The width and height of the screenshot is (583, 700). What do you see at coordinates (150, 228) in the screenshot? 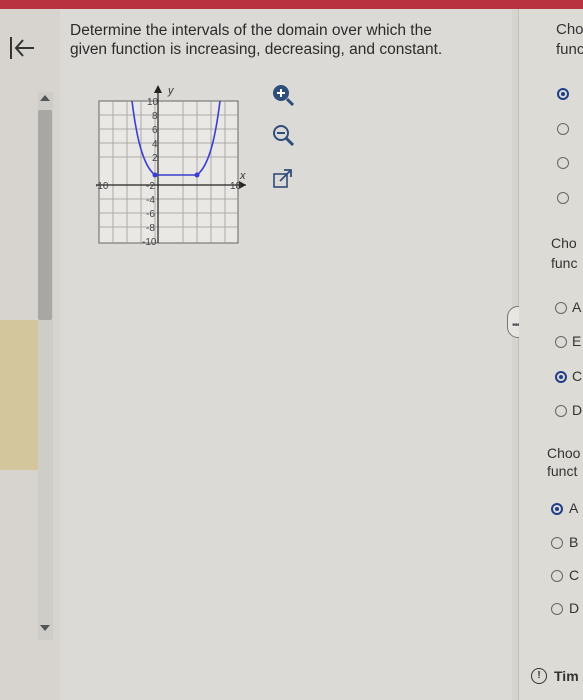
I see `y-tick-neg8: -8` at bounding box center [150, 228].